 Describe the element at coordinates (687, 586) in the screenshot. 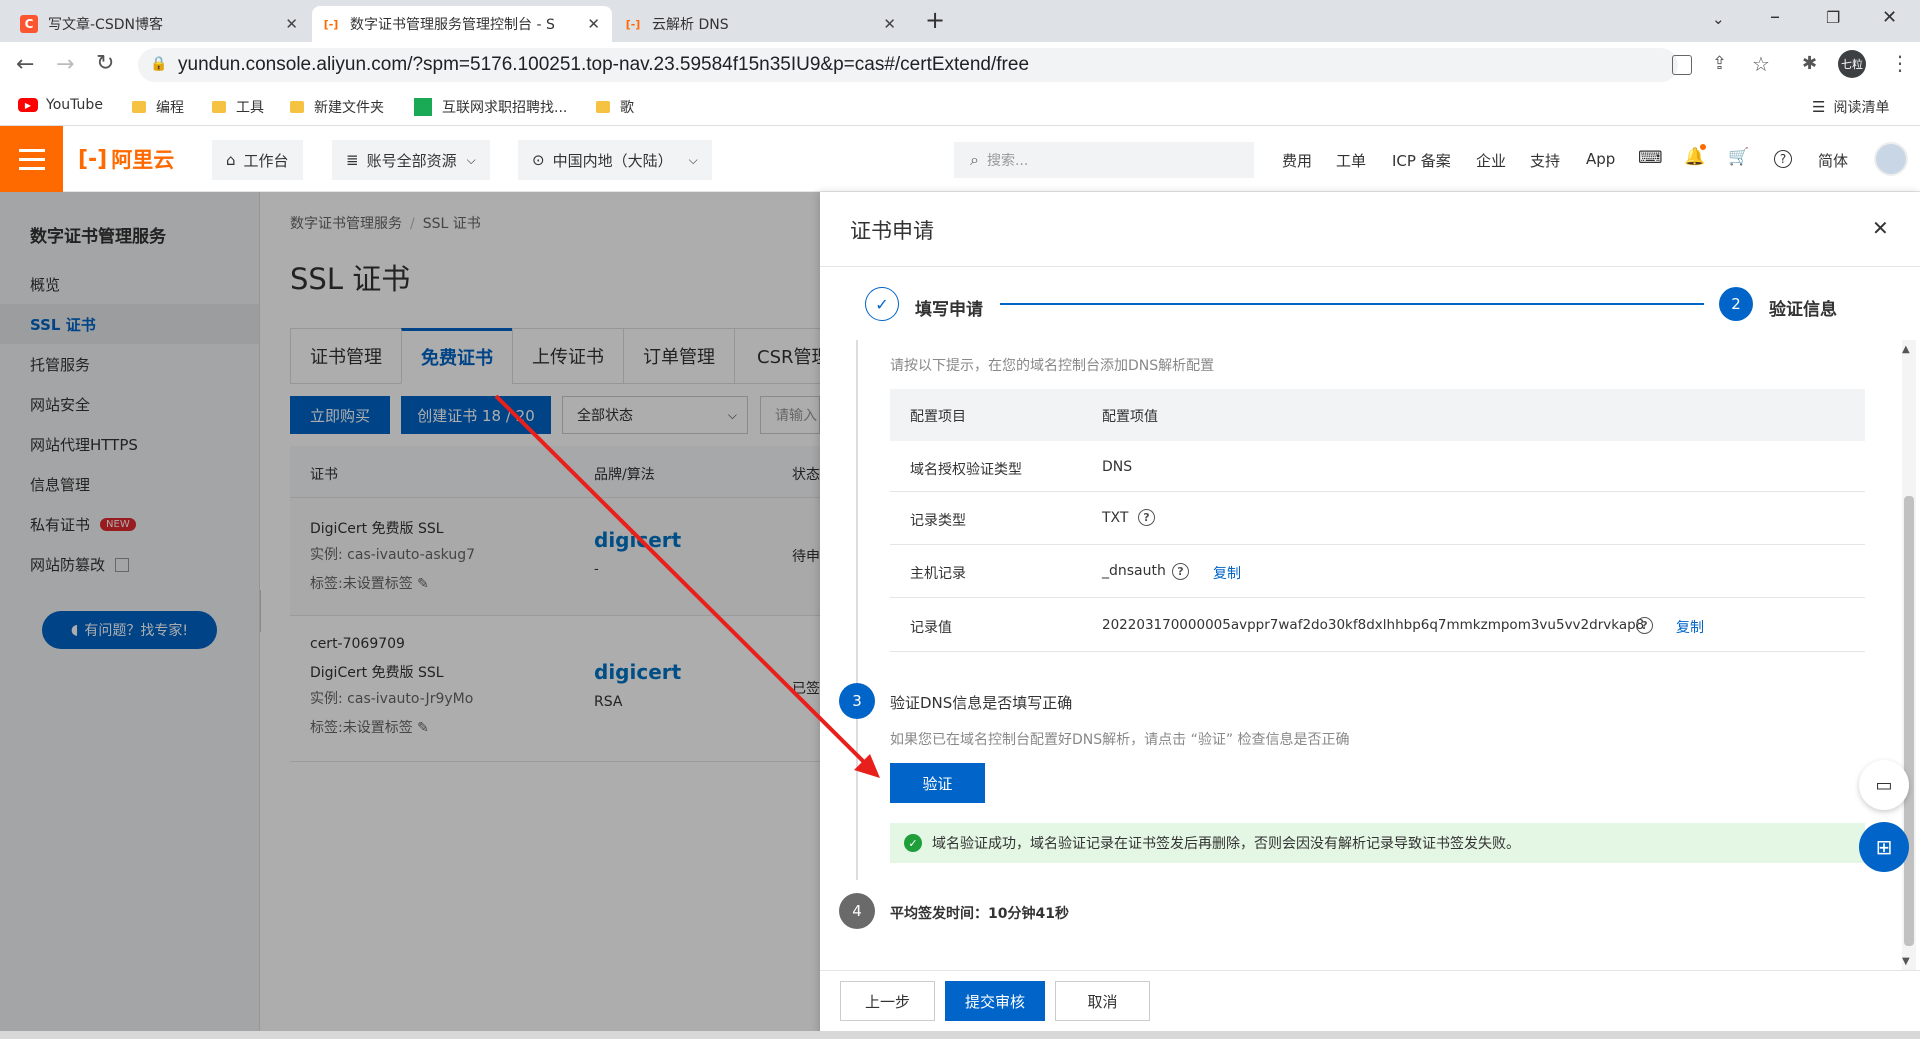

I see `annotation-arrow` at that location.